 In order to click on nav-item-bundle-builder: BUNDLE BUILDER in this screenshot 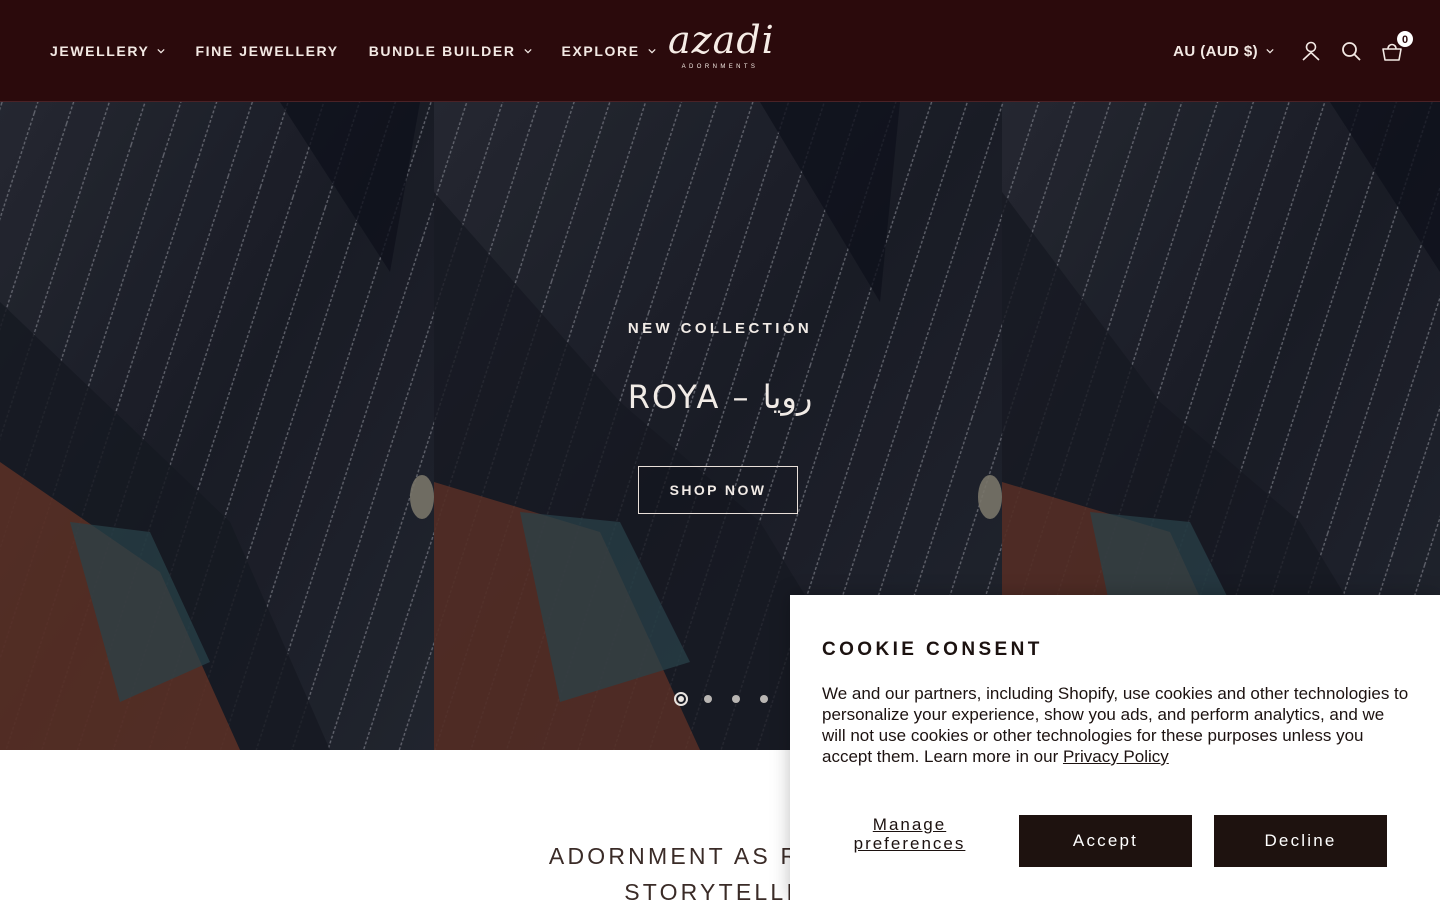, I will do `click(450, 51)`.